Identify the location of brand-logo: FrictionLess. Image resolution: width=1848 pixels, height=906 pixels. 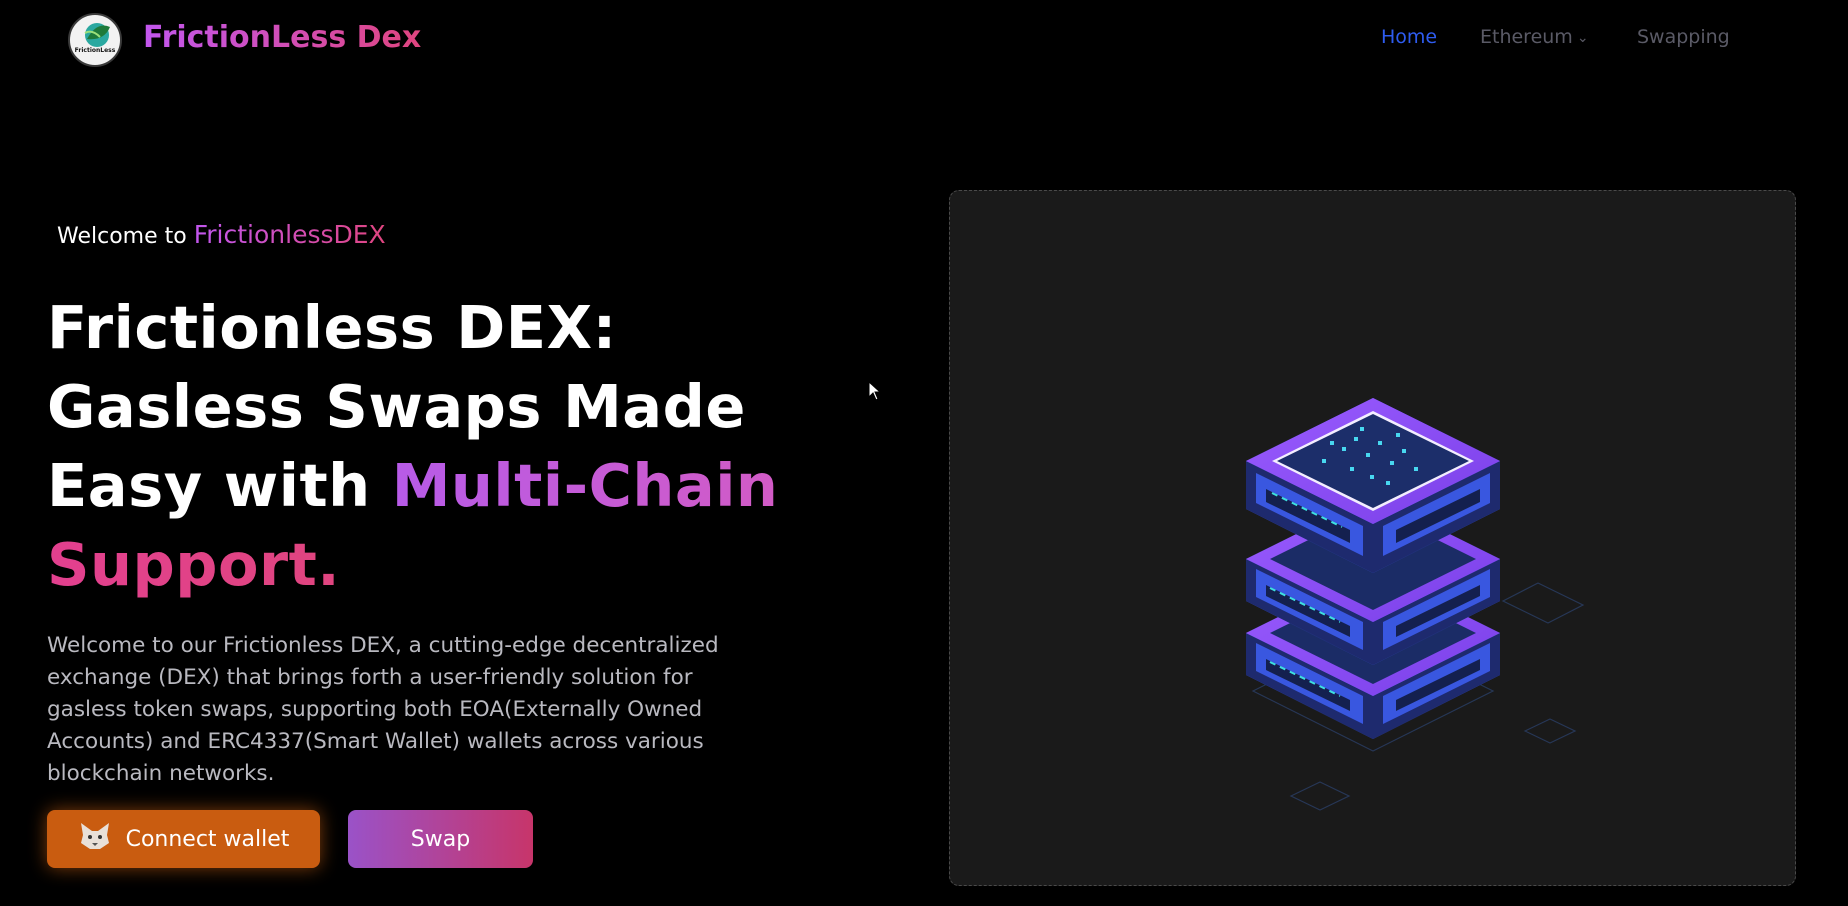
(95, 40).